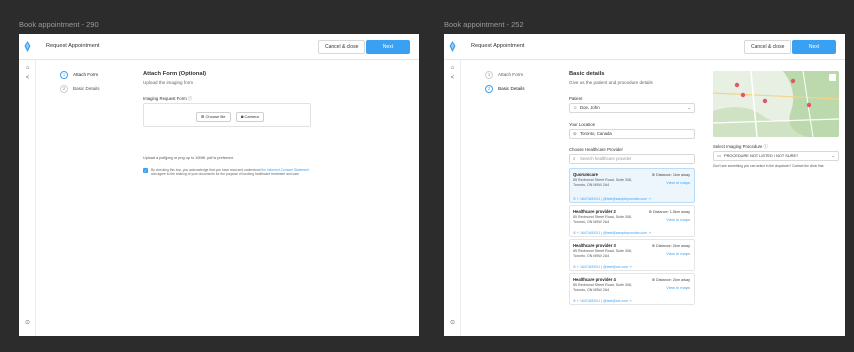 The image size is (854, 352). What do you see at coordinates (175, 74) in the screenshot?
I see `form-heading: Attach Form (Optional)` at bounding box center [175, 74].